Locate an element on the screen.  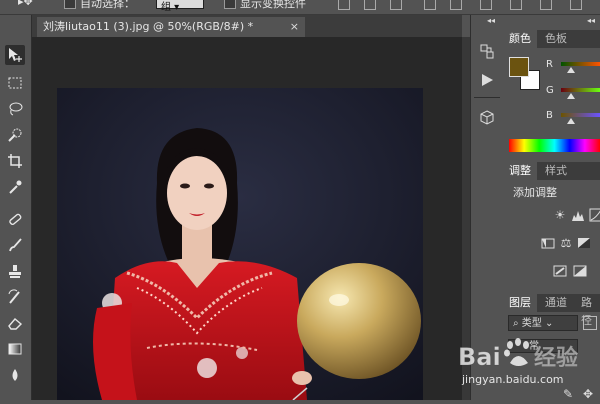
options-bar: ▸✥ 自动选择： 组 ▾ 显示变换控件 is located at coordinates (300, 7).